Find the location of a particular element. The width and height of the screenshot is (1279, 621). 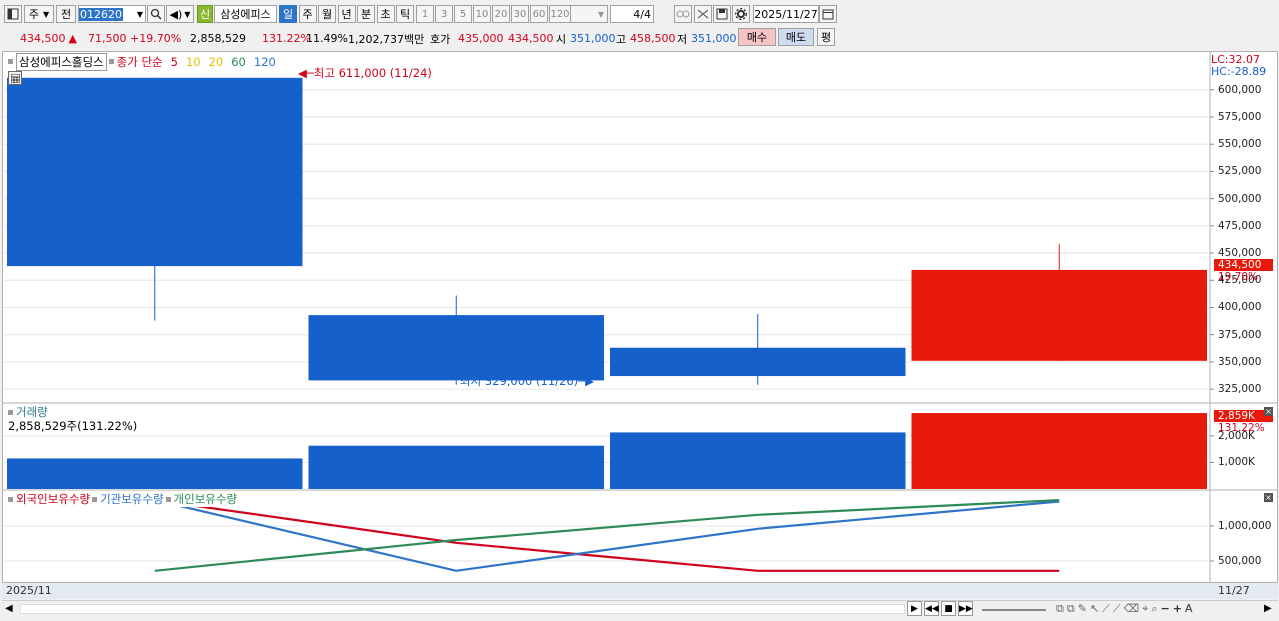

zoom-out-icon: − is located at coordinates (1165, 609).